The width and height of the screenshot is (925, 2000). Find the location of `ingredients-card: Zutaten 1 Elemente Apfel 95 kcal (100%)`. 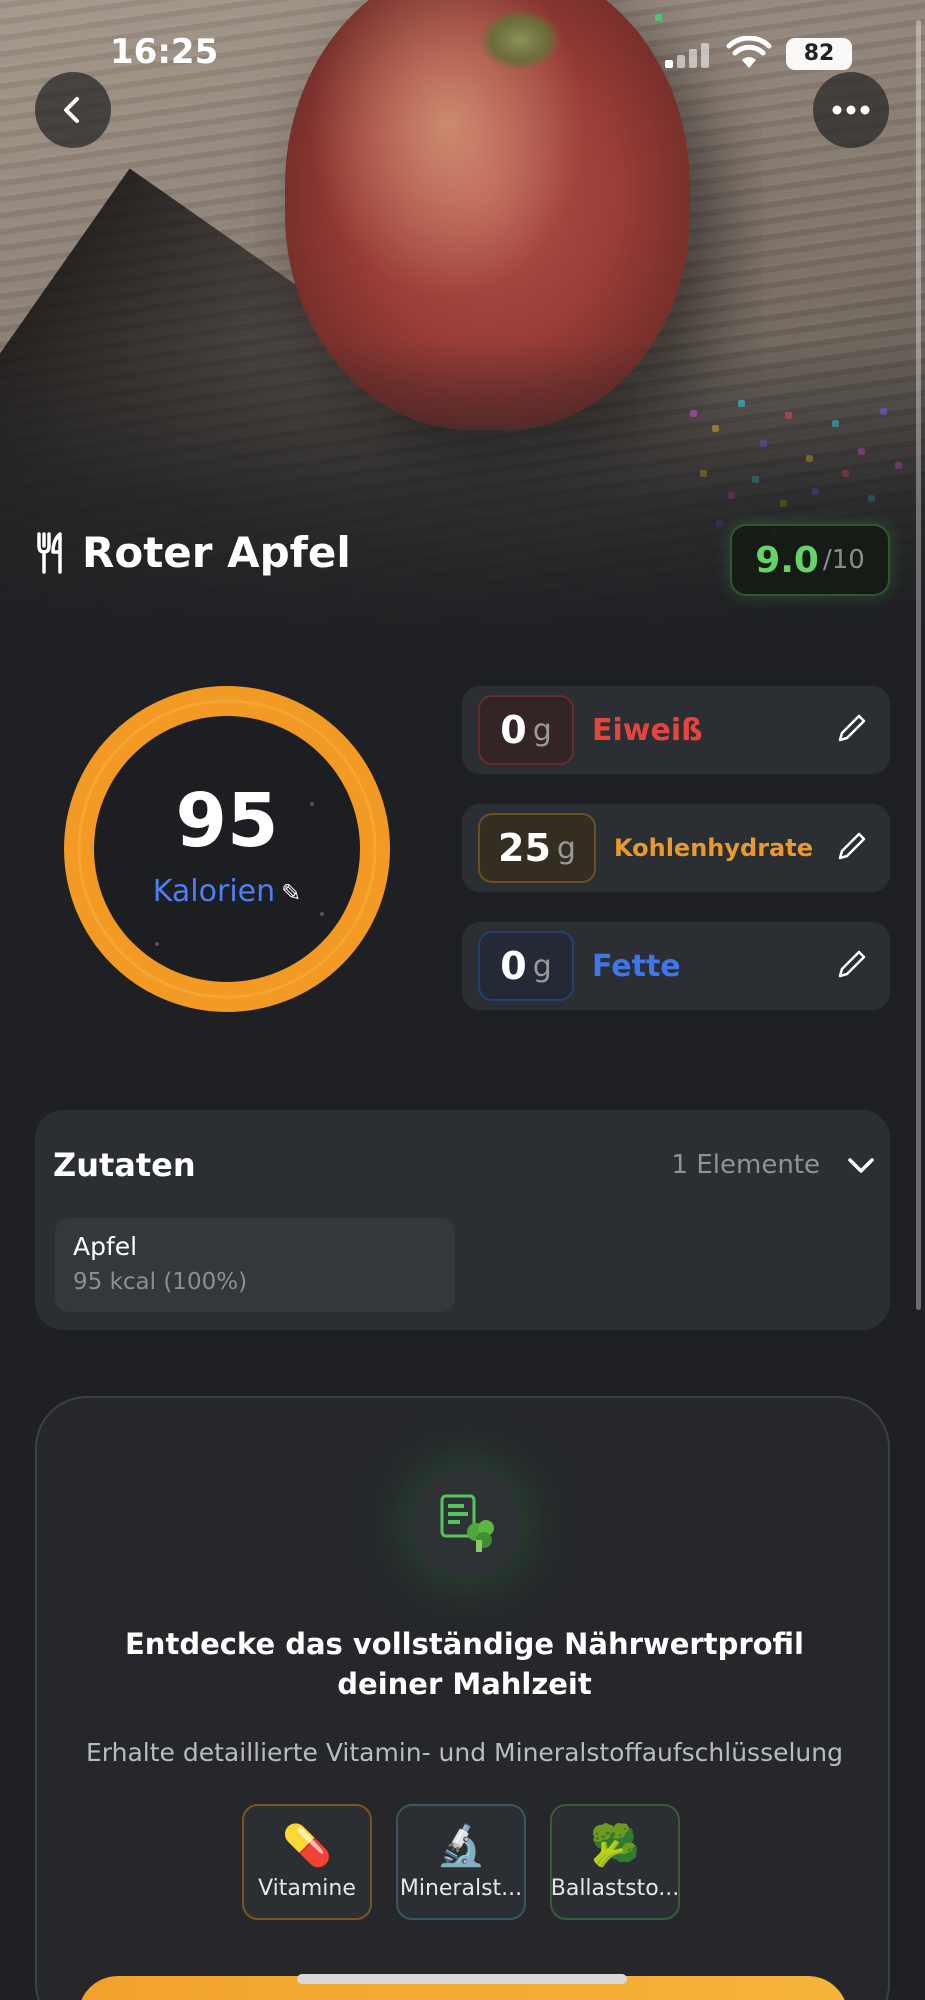

ingredients-card: Zutaten 1 Elemente Apfel 95 kcal (100%) is located at coordinates (462, 1220).